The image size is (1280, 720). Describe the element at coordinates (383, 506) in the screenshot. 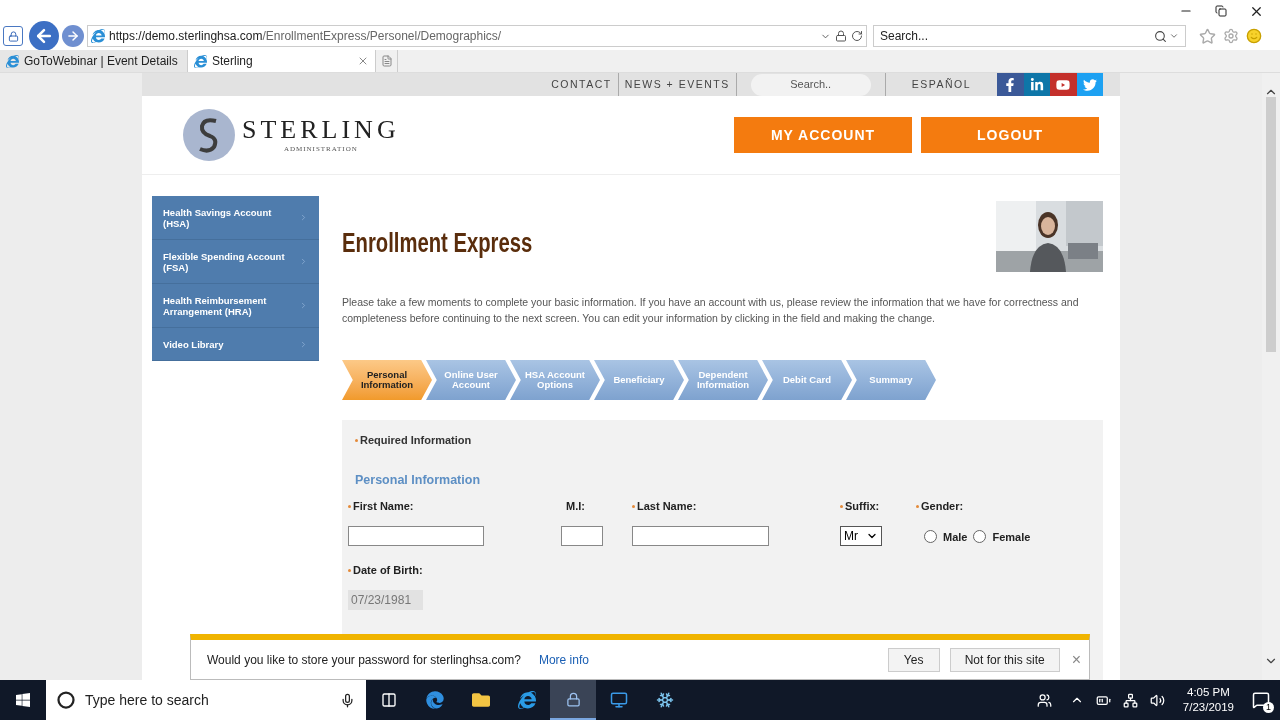

I see `field-label: First Name:` at that location.